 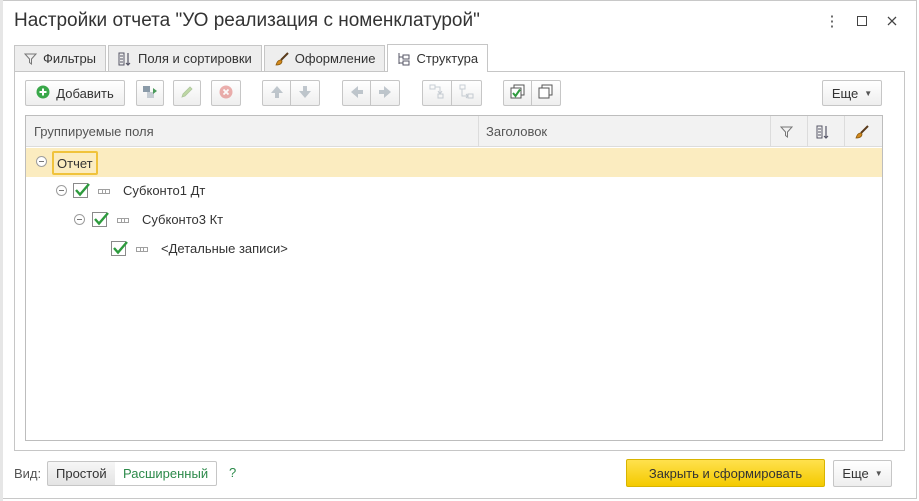 What do you see at coordinates (786, 131) in the screenshot?
I see `column-filter-icon` at bounding box center [786, 131].